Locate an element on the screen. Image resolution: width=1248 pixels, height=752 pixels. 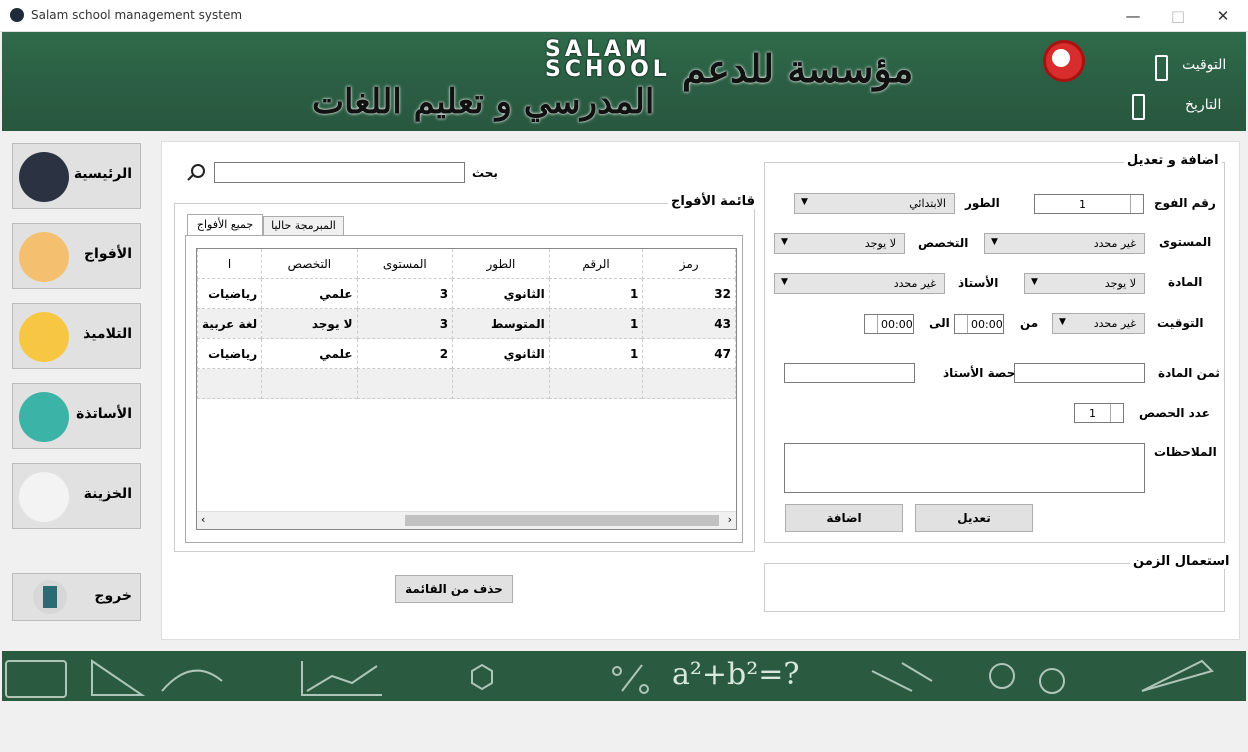
column-header: ا is located at coordinates (230, 264).